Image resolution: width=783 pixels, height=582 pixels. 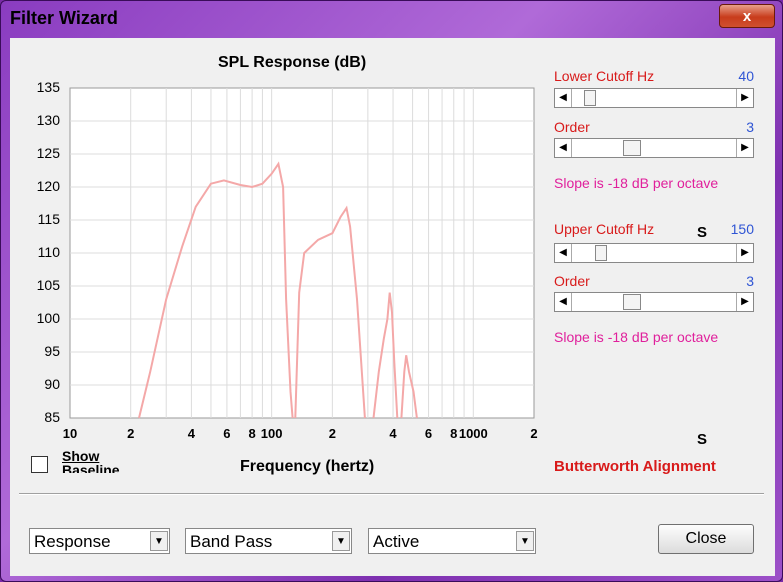 What do you see at coordinates (654, 302) in the screenshot?
I see `upper-order-slider: ◀ ▶` at bounding box center [654, 302].